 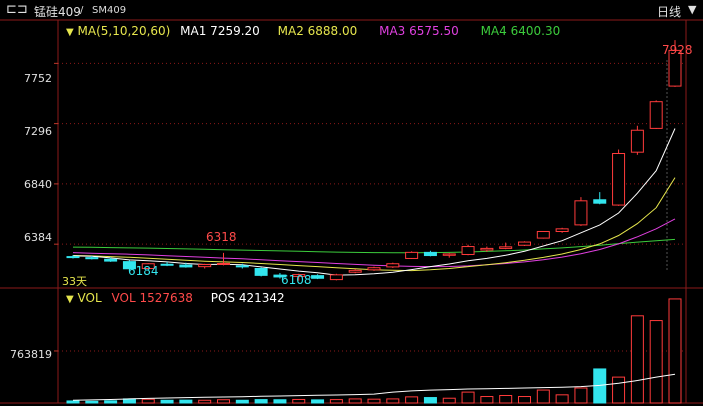 I want to click on mid-high-annotation: 6318, so click(x=221, y=237).